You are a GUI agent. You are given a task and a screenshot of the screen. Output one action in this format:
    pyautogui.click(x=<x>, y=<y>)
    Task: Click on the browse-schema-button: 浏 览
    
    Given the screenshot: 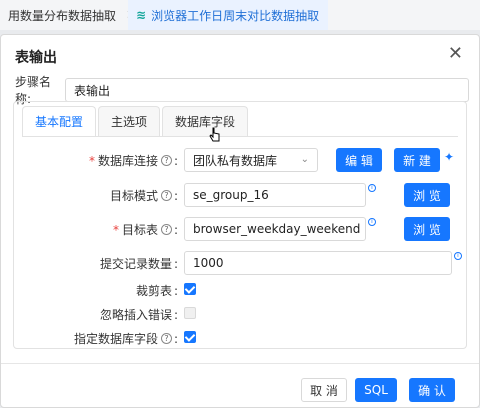 What is the action you would take?
    pyautogui.click(x=427, y=195)
    